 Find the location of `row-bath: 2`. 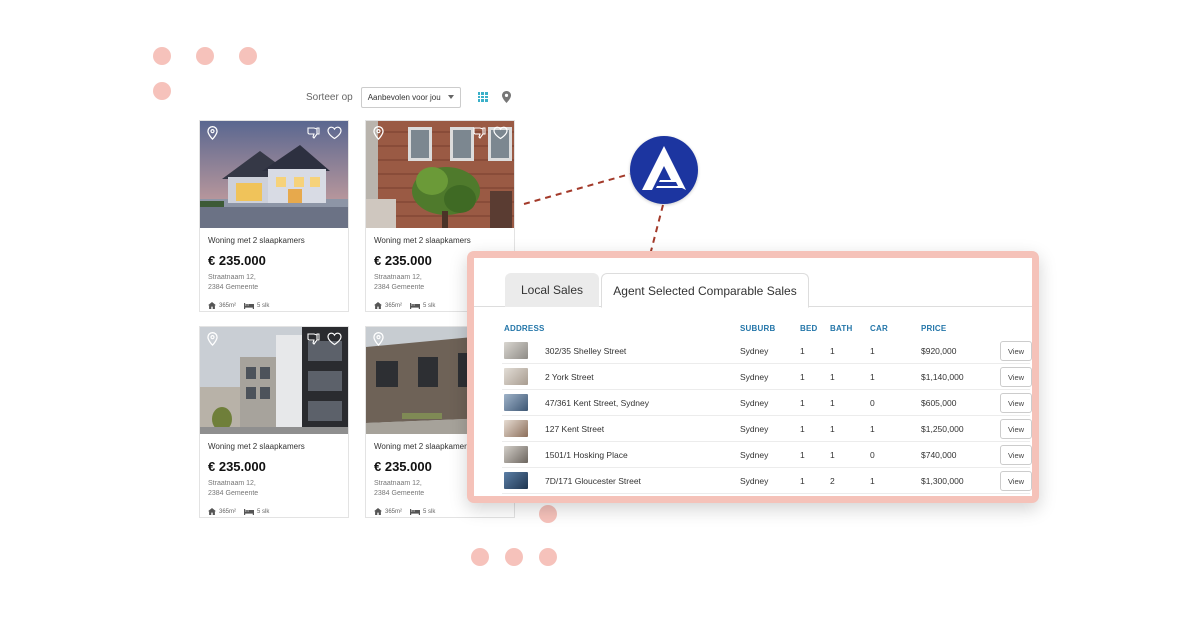

row-bath: 2 is located at coordinates (832, 481).